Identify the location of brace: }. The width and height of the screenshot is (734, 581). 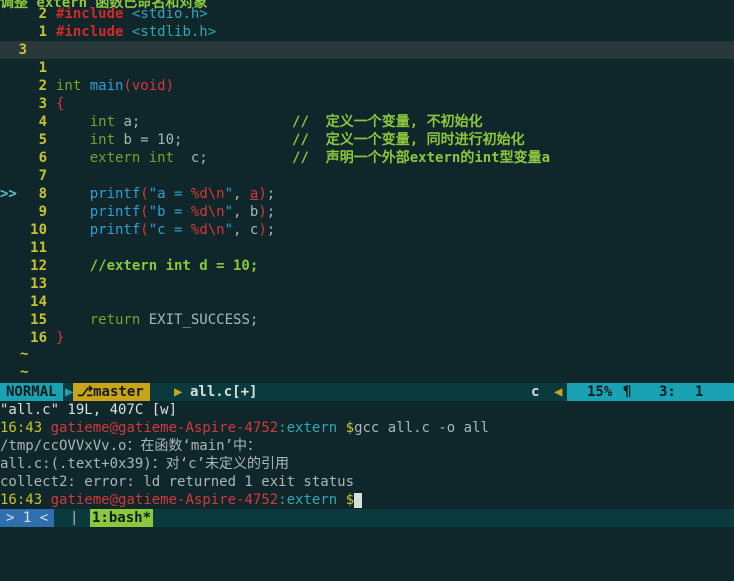
(60, 338).